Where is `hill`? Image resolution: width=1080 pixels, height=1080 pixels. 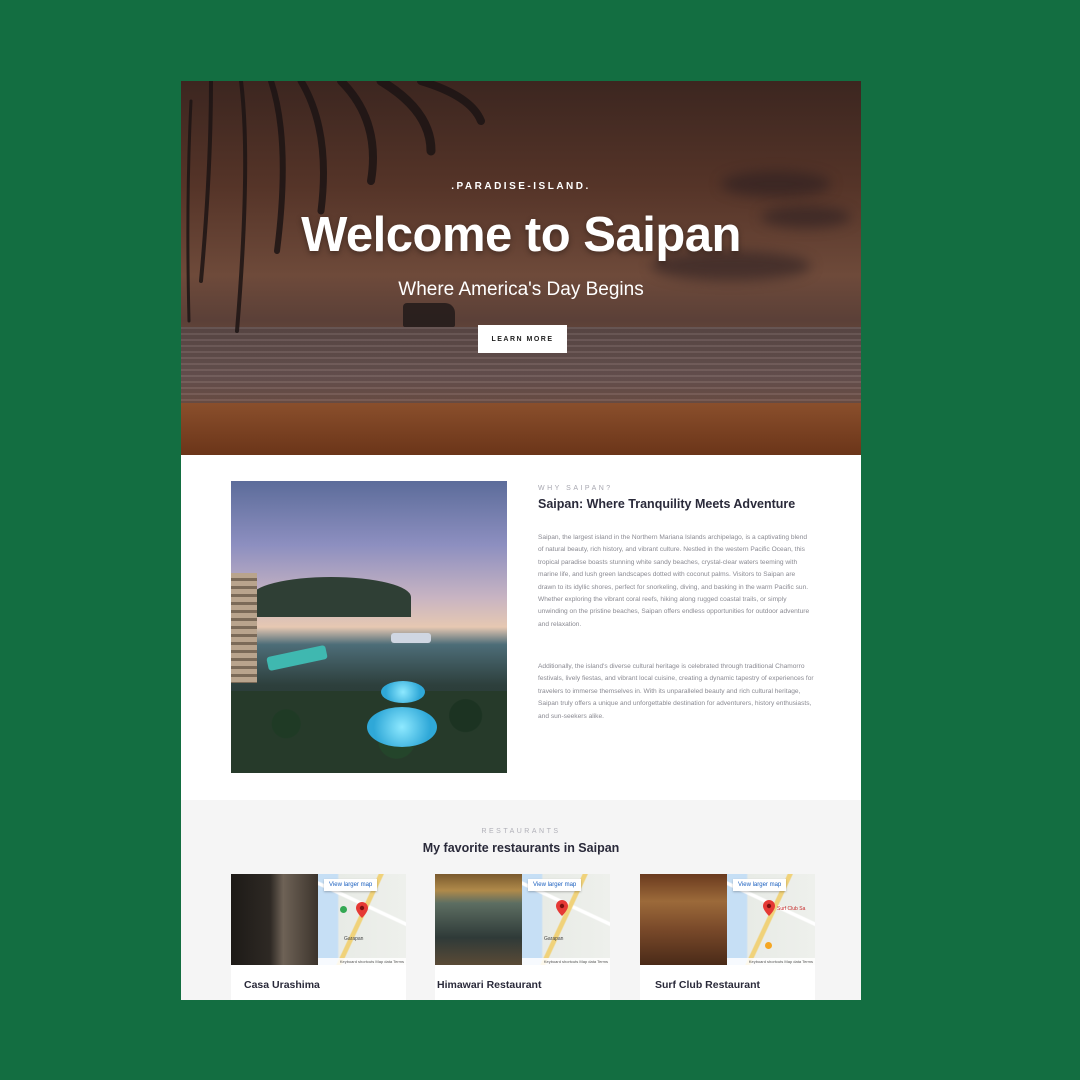
hill is located at coordinates (331, 597).